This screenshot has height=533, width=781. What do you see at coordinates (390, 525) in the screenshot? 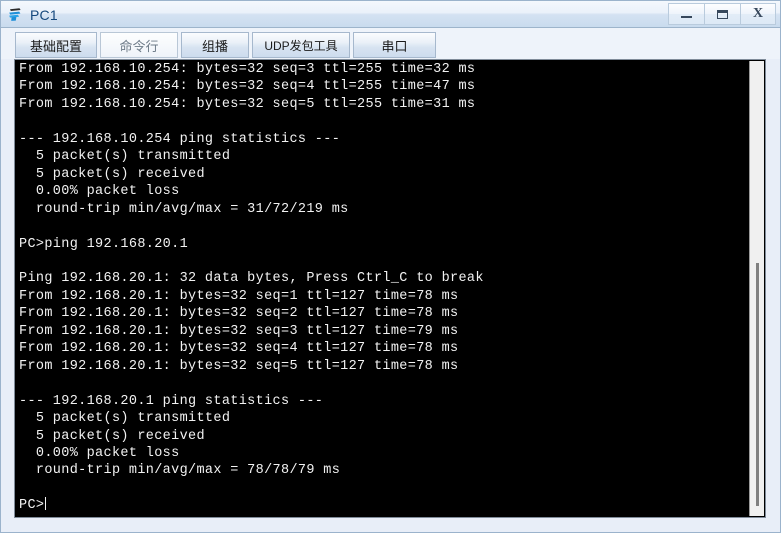
I see `window-bottom-filler` at bounding box center [390, 525].